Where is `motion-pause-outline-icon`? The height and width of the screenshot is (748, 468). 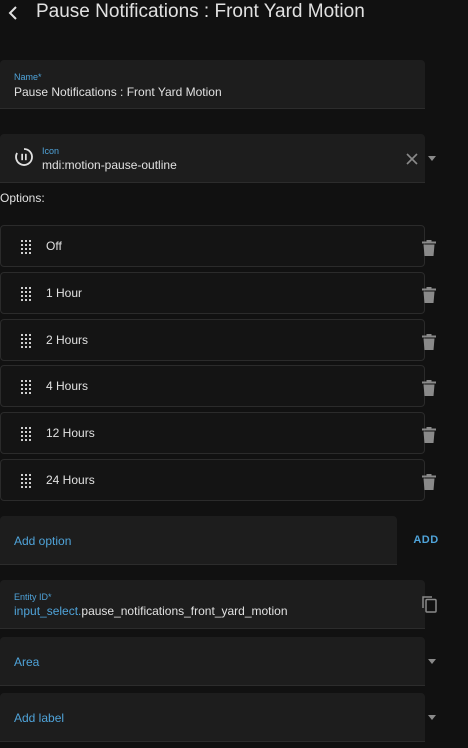 motion-pause-outline-icon is located at coordinates (24, 157).